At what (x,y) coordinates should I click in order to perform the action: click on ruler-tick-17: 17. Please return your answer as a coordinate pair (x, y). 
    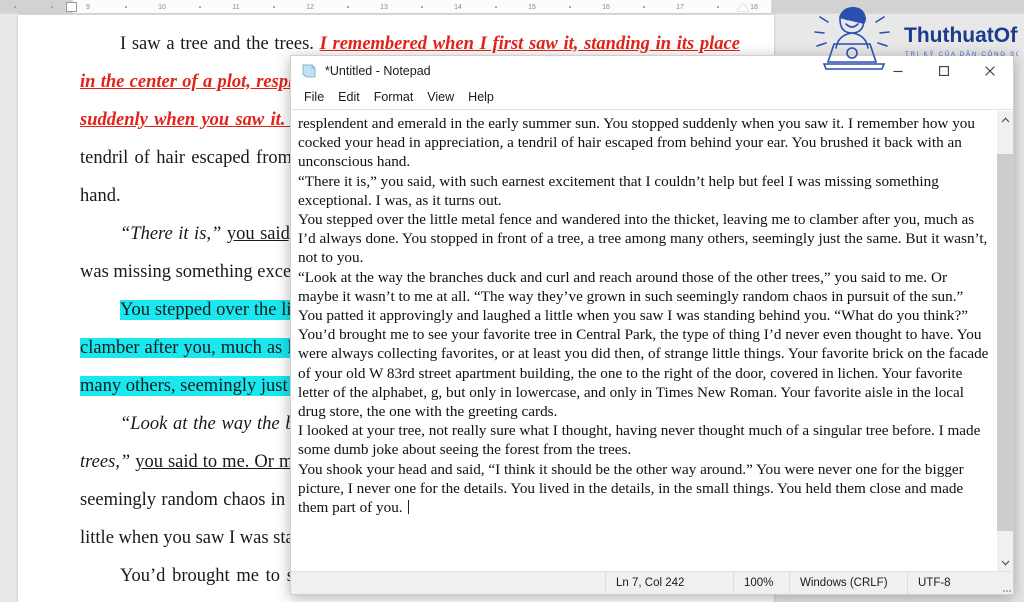
    Looking at the image, I should click on (680, 7).